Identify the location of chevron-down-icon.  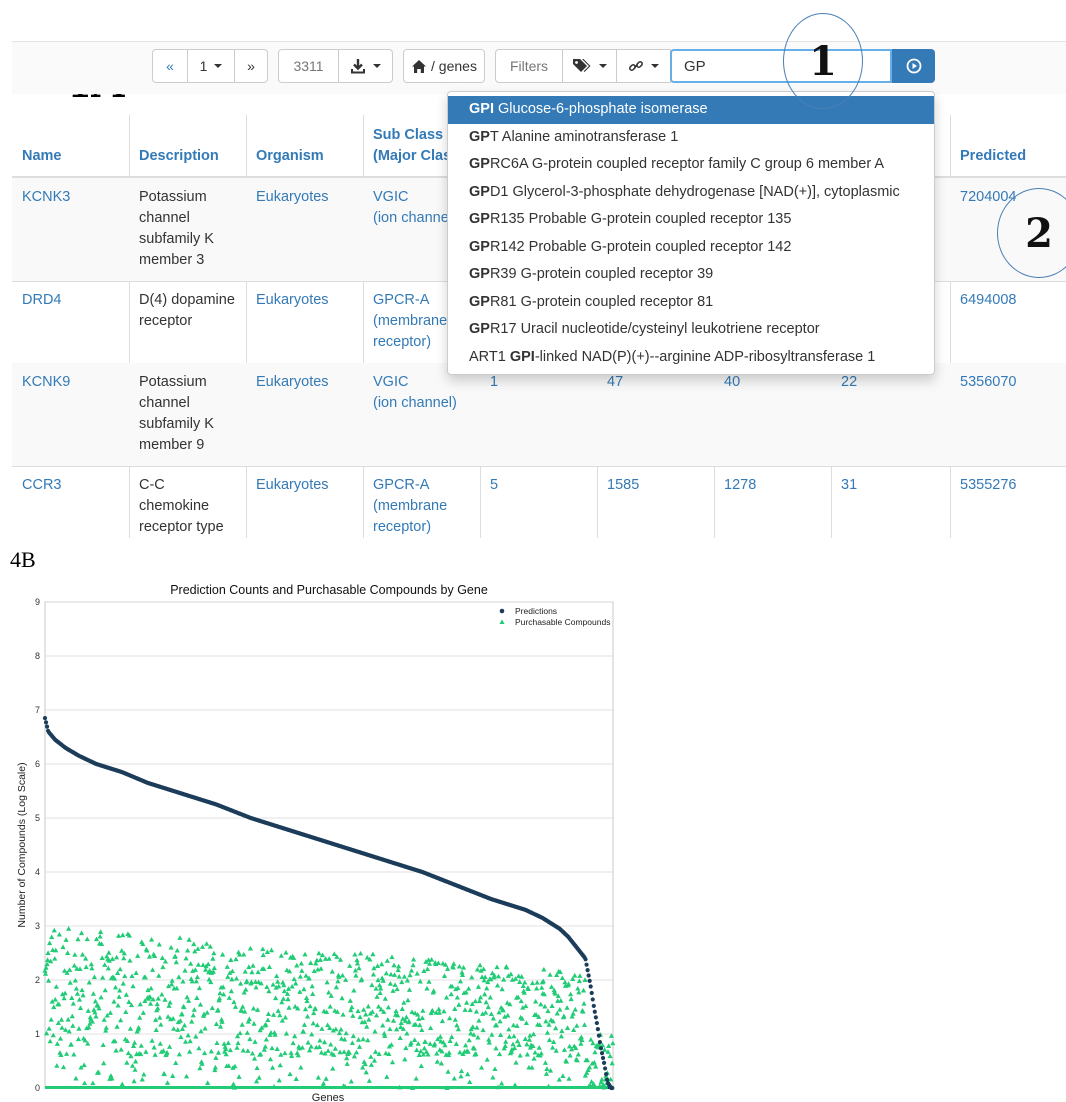
(377, 66).